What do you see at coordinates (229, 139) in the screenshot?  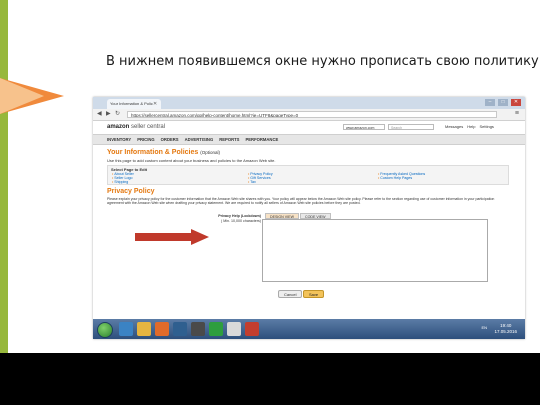 I see `nav-item-reports: REPORTS` at bounding box center [229, 139].